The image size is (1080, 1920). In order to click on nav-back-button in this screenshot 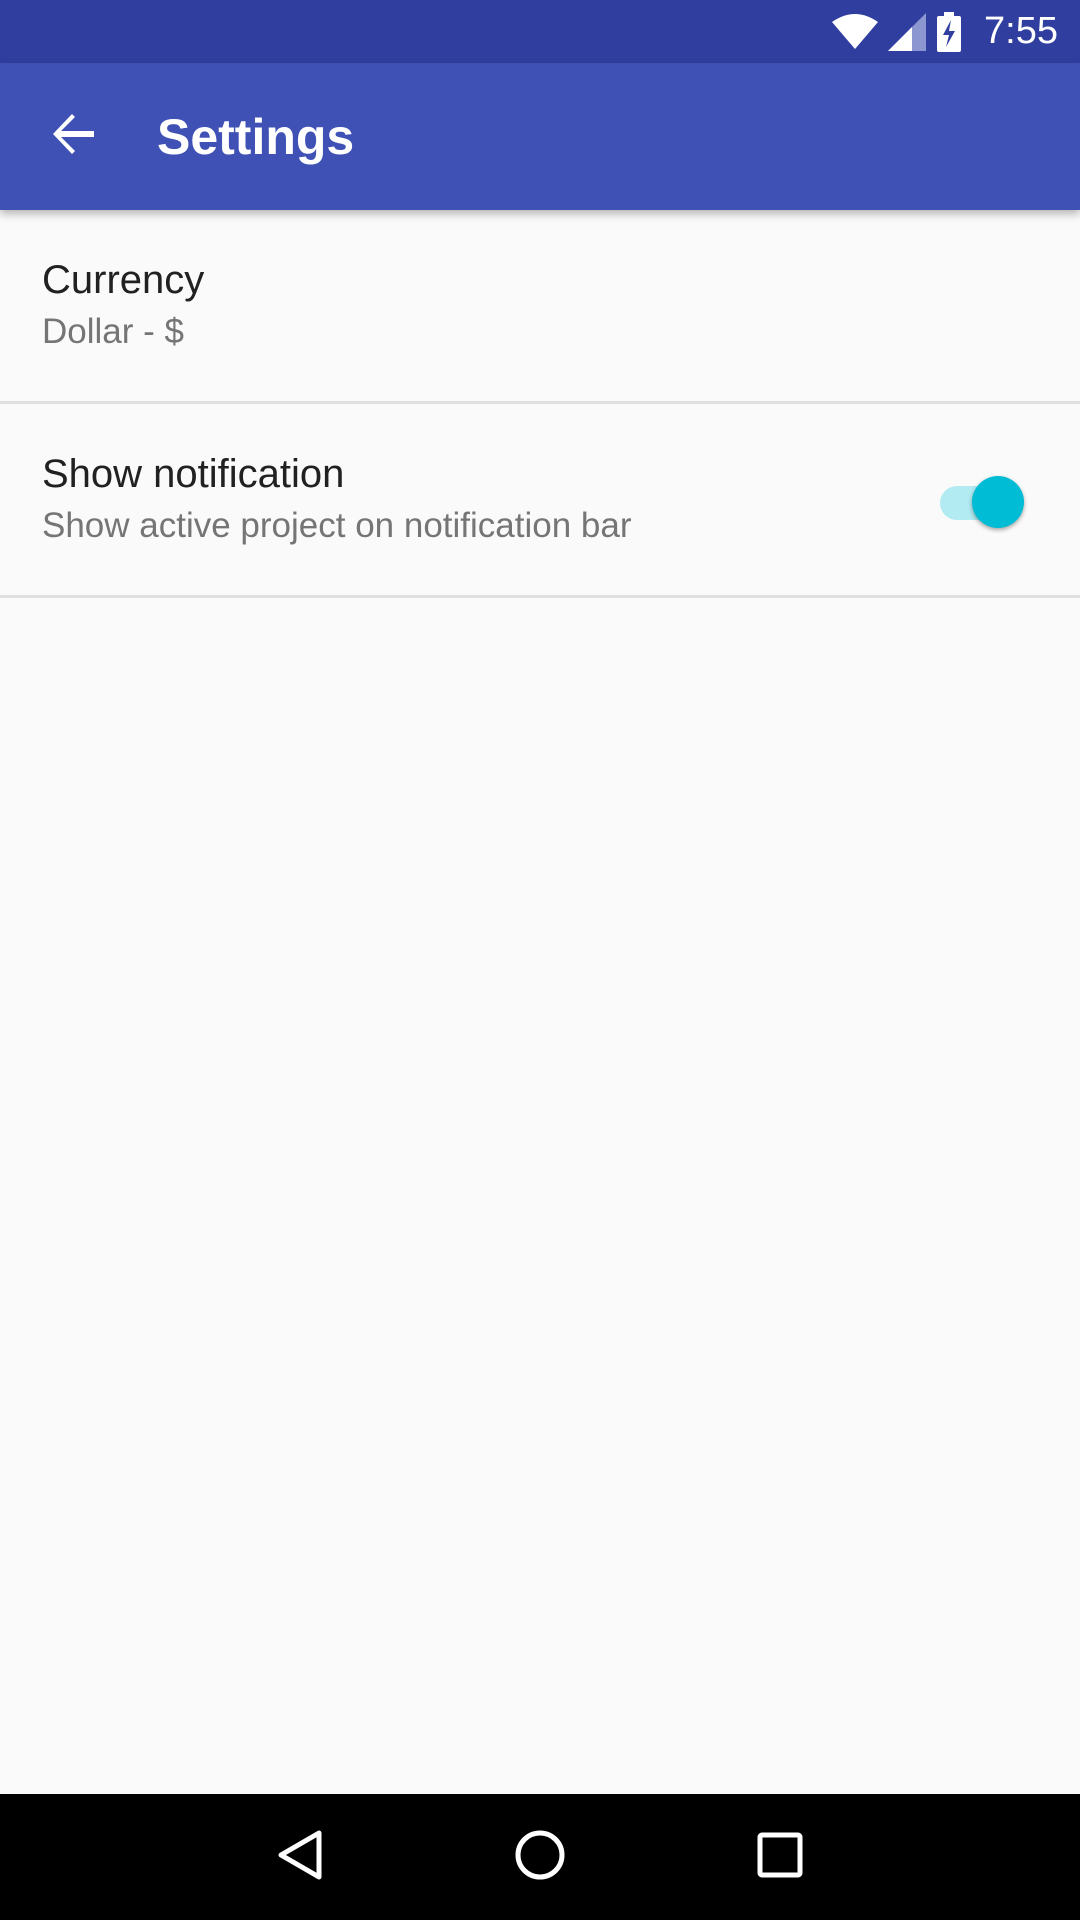, I will do `click(300, 1857)`.